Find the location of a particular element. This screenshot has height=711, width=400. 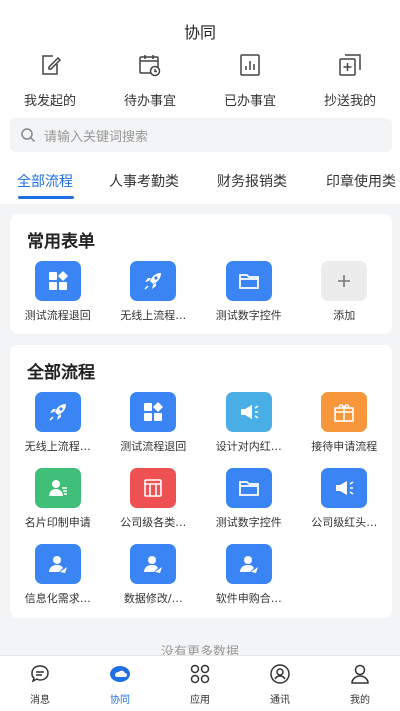

edit-document-icon is located at coordinates (52, 65).